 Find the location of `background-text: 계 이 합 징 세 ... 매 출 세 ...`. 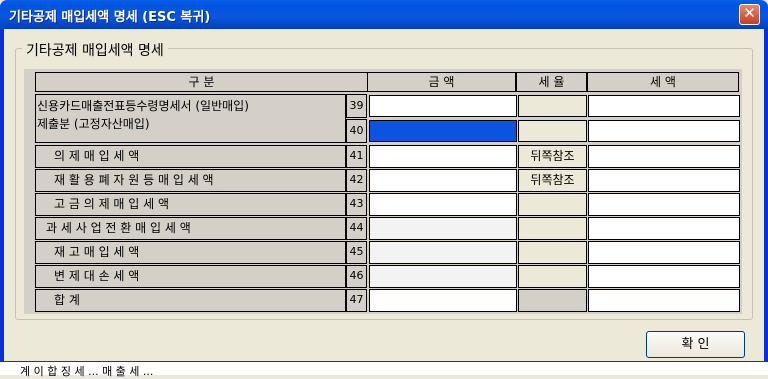

background-text: 계 이 합 징 세 ... 매 출 세 ... is located at coordinates (87, 371).